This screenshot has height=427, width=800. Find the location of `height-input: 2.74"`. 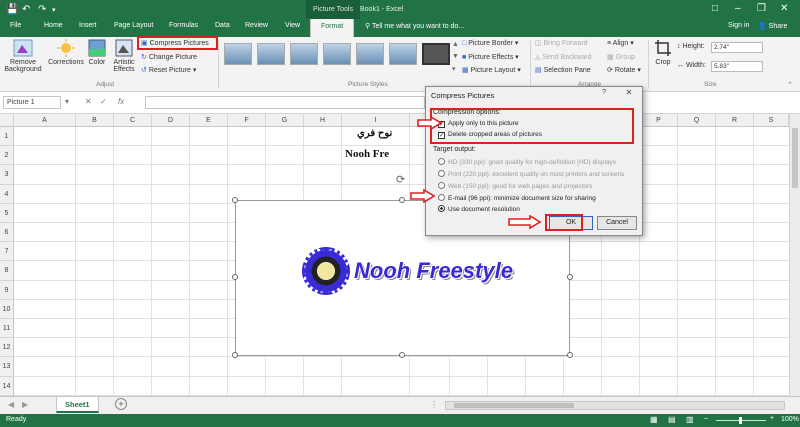

height-input: 2.74" is located at coordinates (737, 47).